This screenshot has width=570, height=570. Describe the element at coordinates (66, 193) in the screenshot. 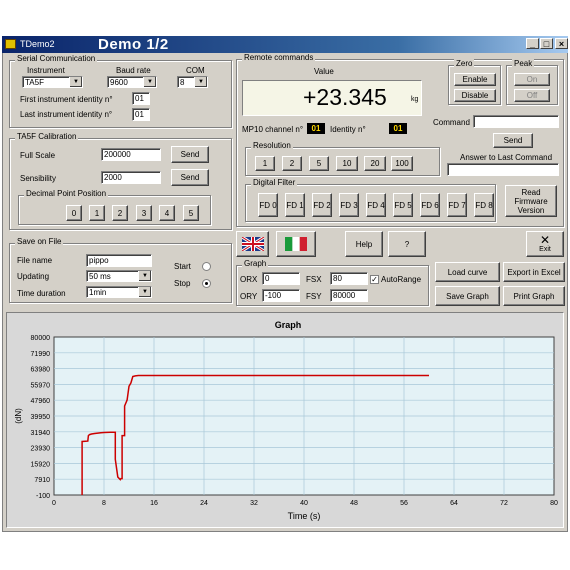

I see `decimal-point-title: Decimal Point Position` at that location.